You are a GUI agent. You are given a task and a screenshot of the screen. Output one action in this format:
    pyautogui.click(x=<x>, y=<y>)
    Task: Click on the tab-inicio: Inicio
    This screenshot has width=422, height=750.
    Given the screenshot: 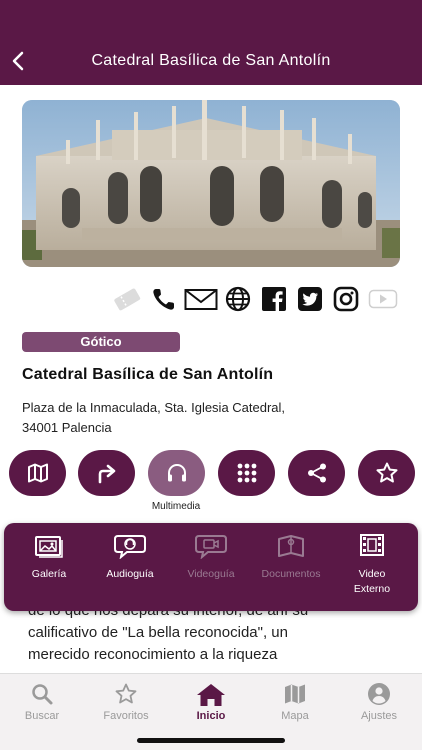 What is the action you would take?
    pyautogui.click(x=211, y=702)
    